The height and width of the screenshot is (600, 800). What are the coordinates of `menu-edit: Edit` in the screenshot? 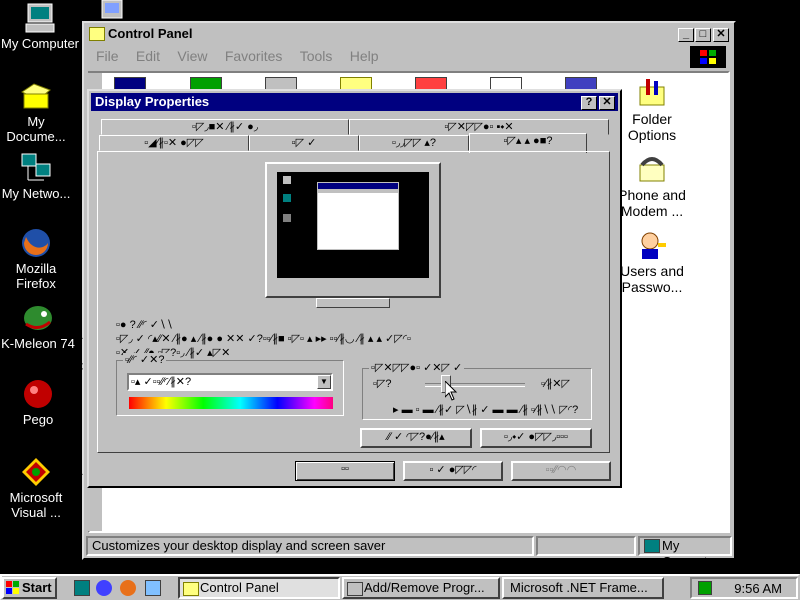 It's located at (148, 56).